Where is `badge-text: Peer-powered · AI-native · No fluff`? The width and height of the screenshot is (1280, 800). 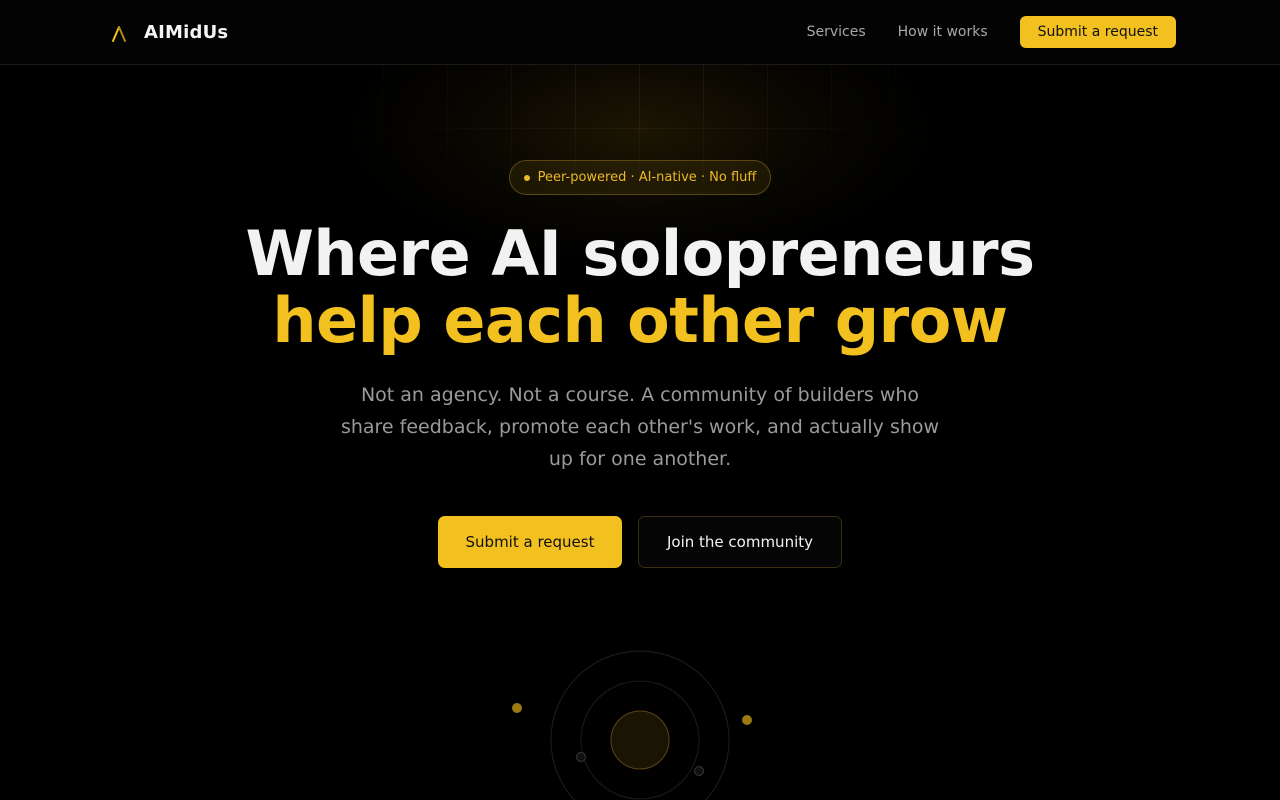
badge-text: Peer-powered · AI-native · No fluff is located at coordinates (647, 177).